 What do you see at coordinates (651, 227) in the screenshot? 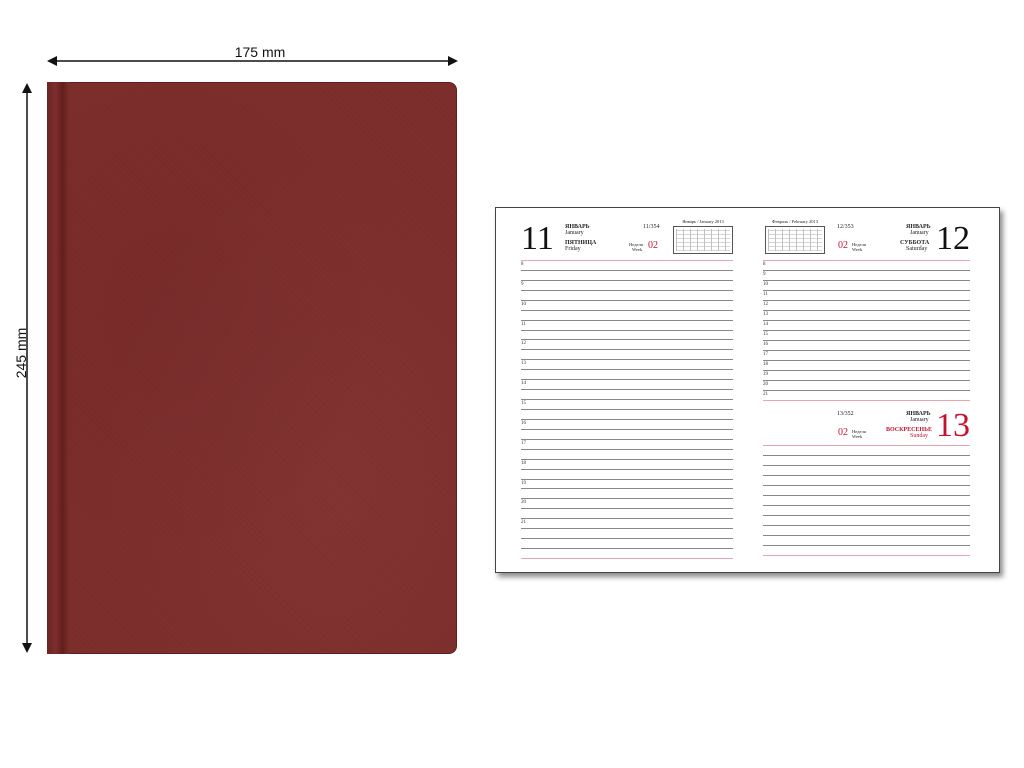
I see `day-of-year: 11/354` at bounding box center [651, 227].